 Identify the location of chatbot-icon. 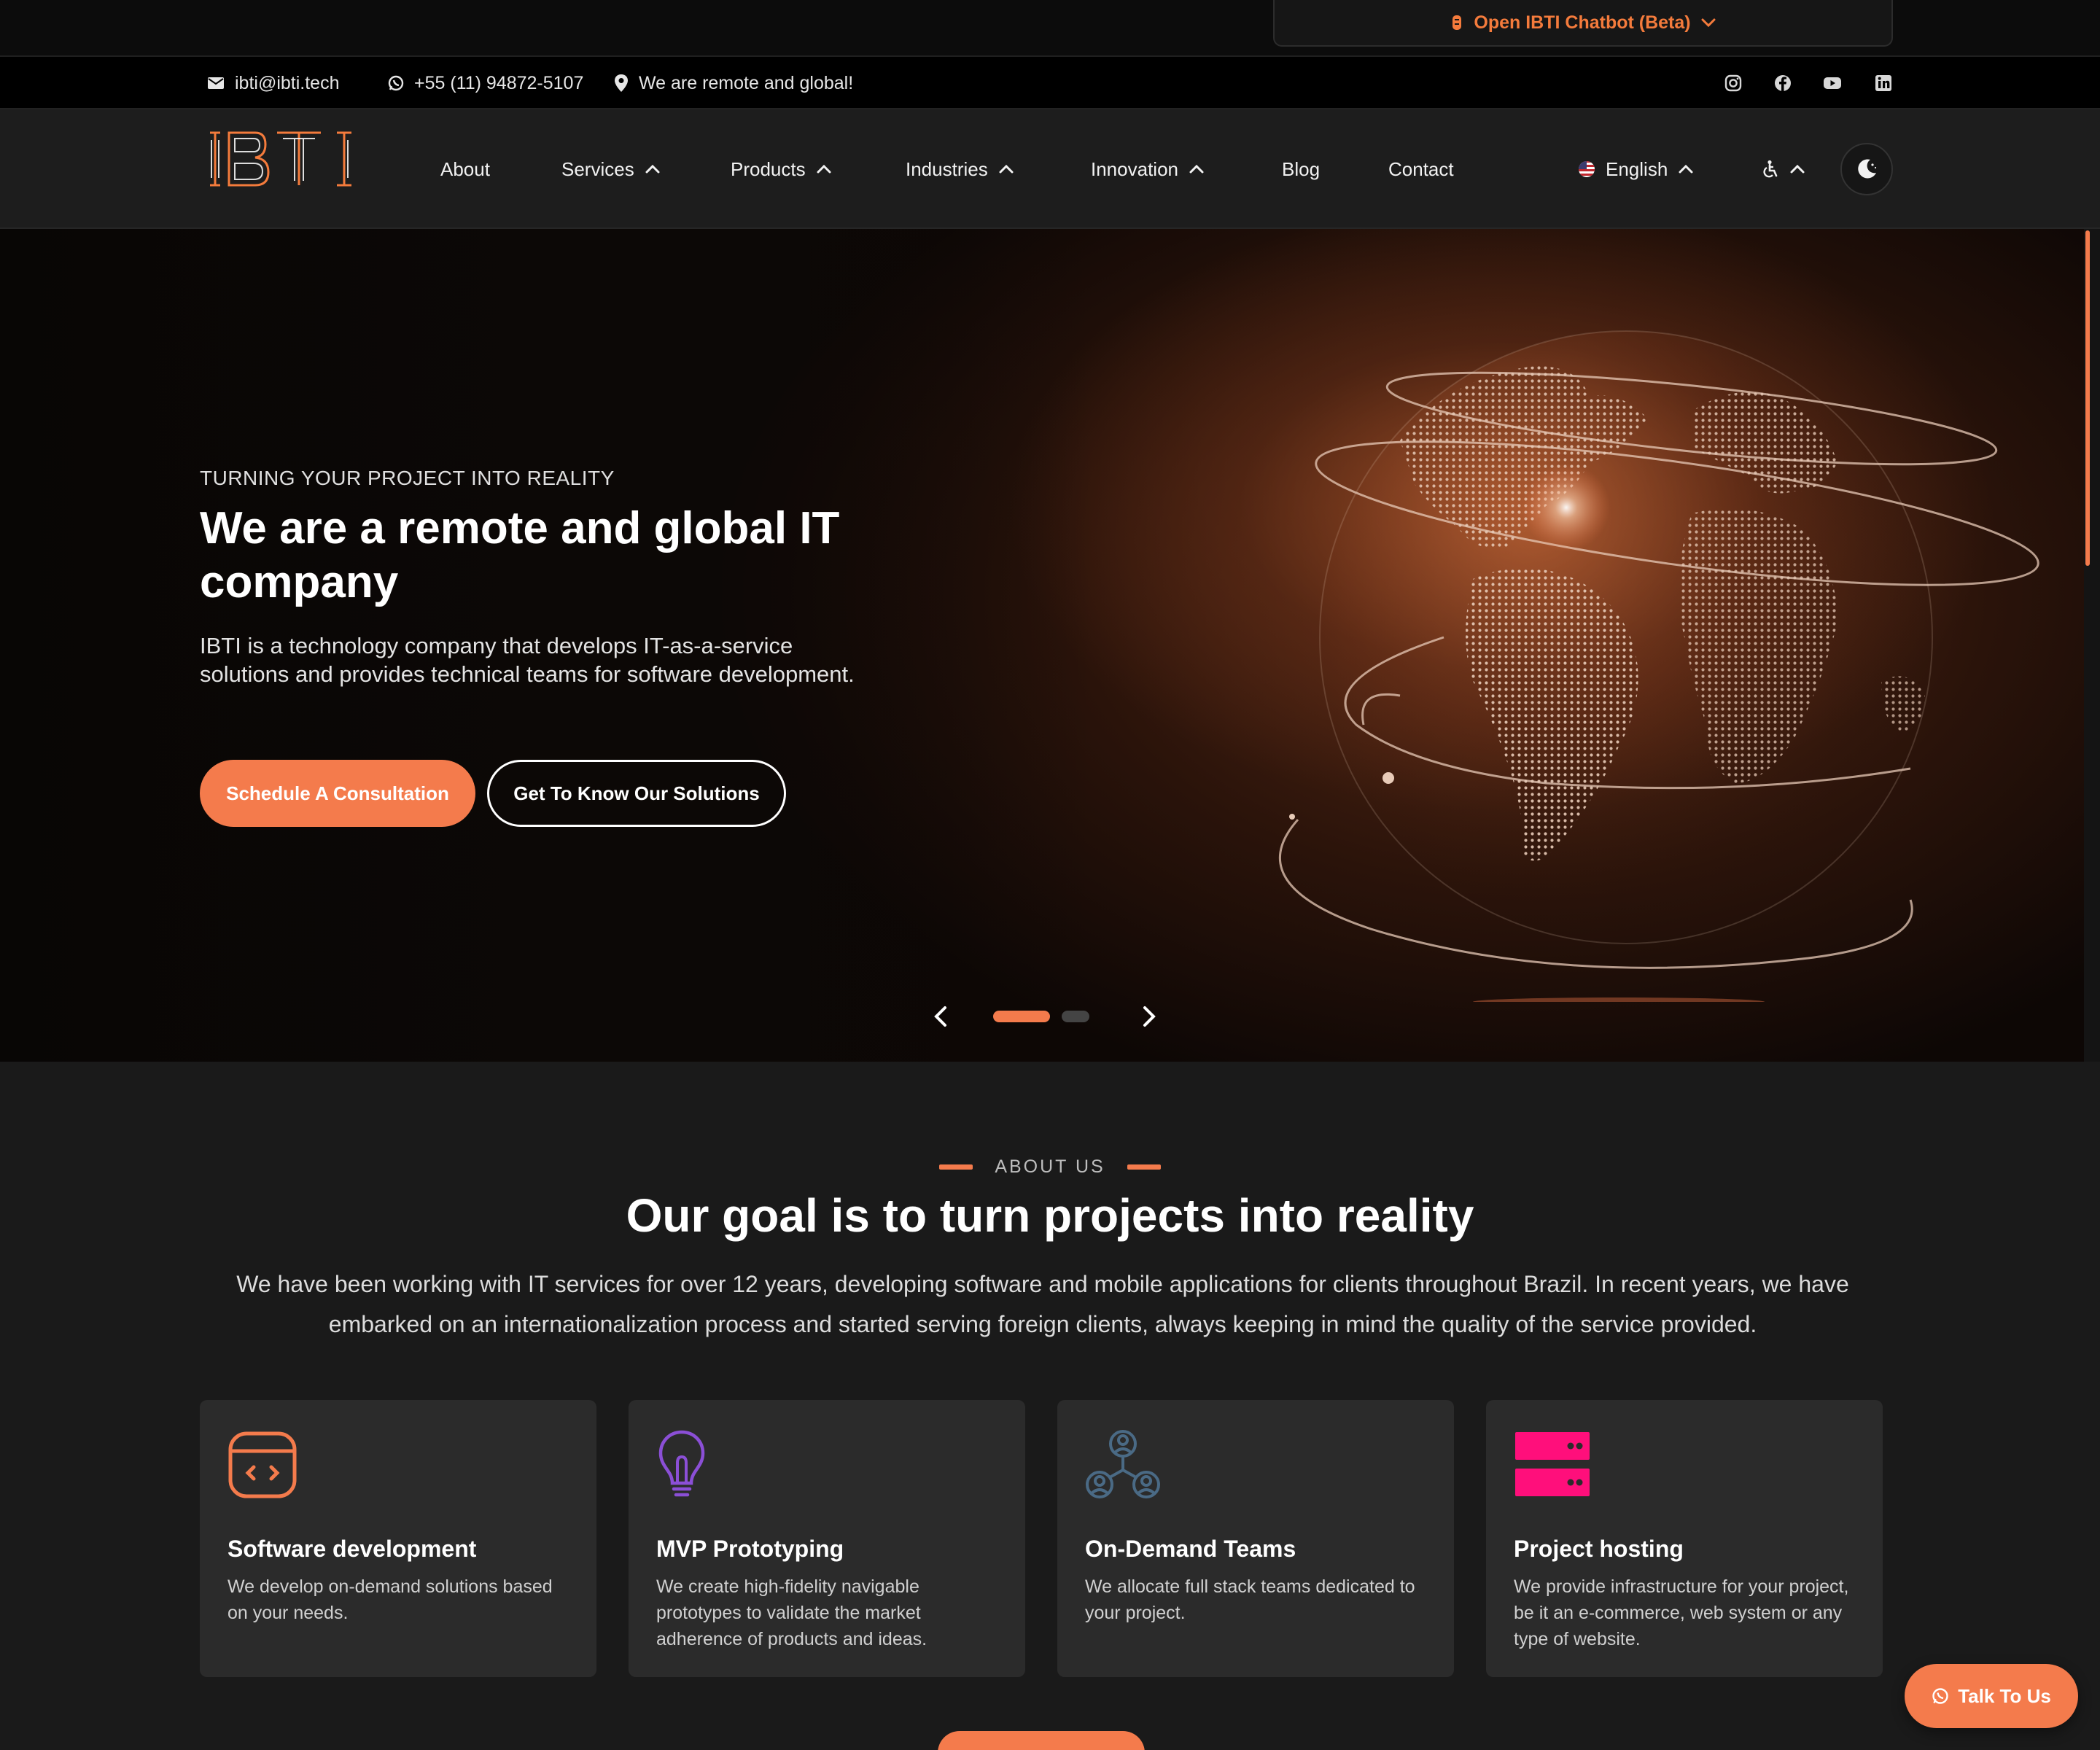
(1457, 22).